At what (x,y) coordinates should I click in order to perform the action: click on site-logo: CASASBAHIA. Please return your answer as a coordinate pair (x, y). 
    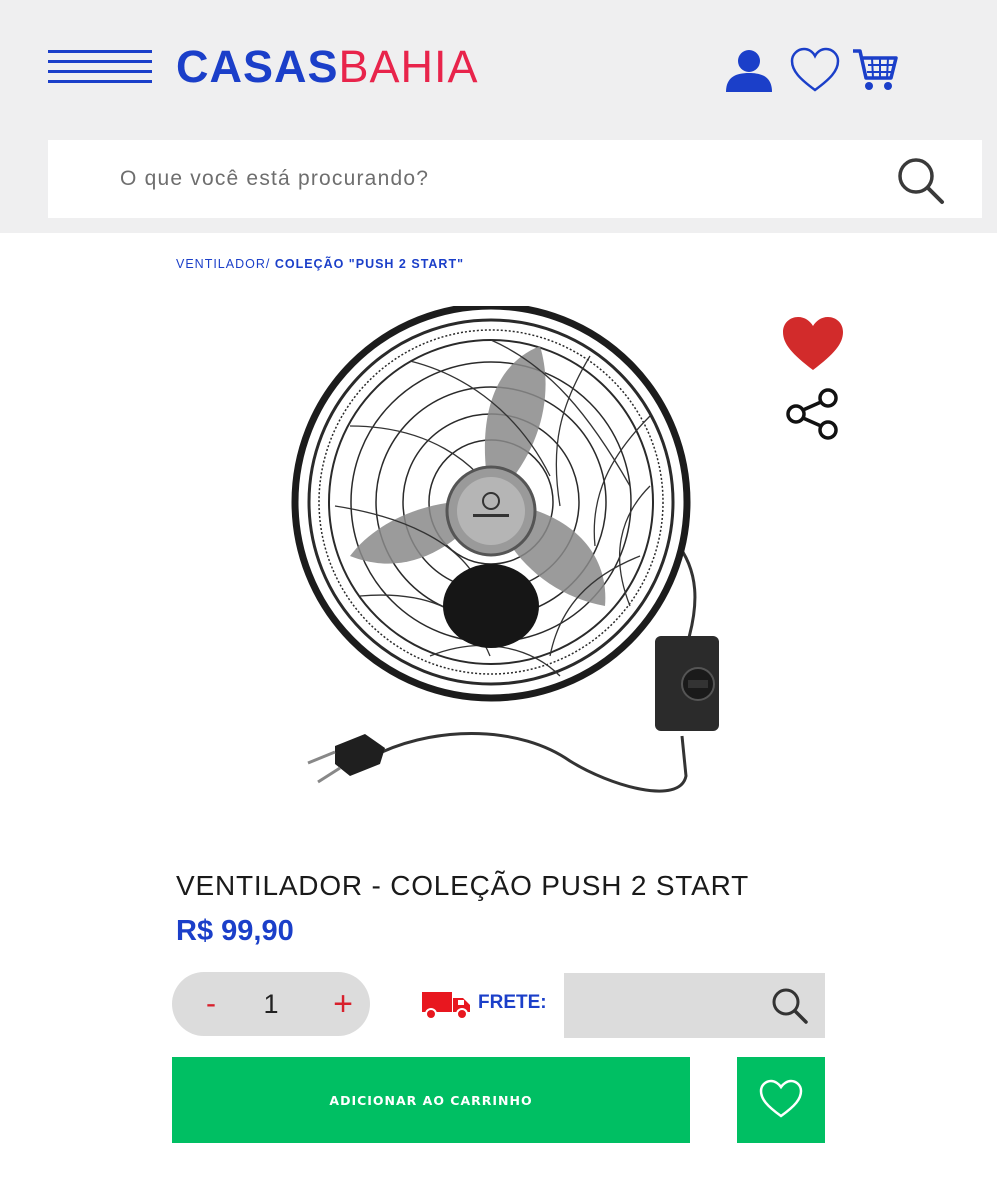
    Looking at the image, I should click on (327, 67).